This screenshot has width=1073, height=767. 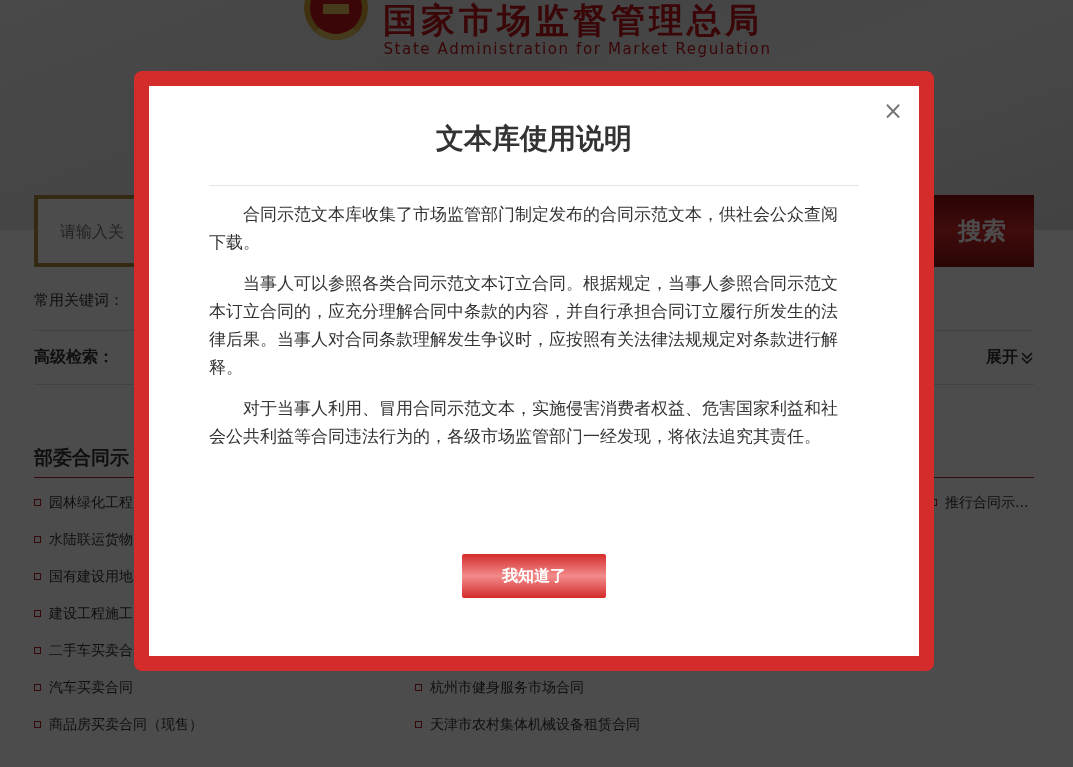 I want to click on site-subtitle: State Administration for Market Regulation, so click(x=577, y=49).